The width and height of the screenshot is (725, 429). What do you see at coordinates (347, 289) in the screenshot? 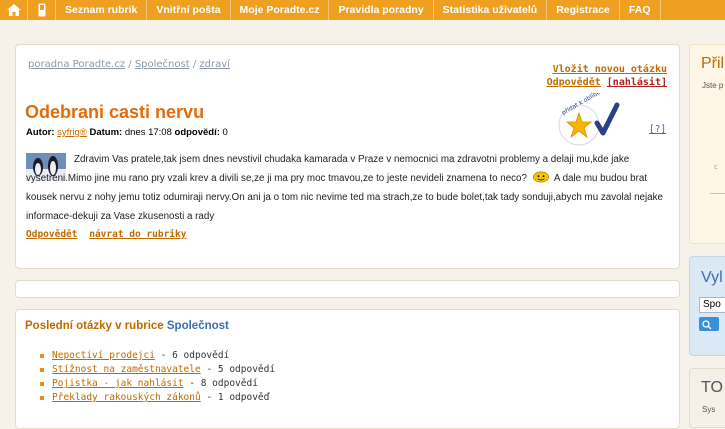
I see `empty-panel` at bounding box center [347, 289].